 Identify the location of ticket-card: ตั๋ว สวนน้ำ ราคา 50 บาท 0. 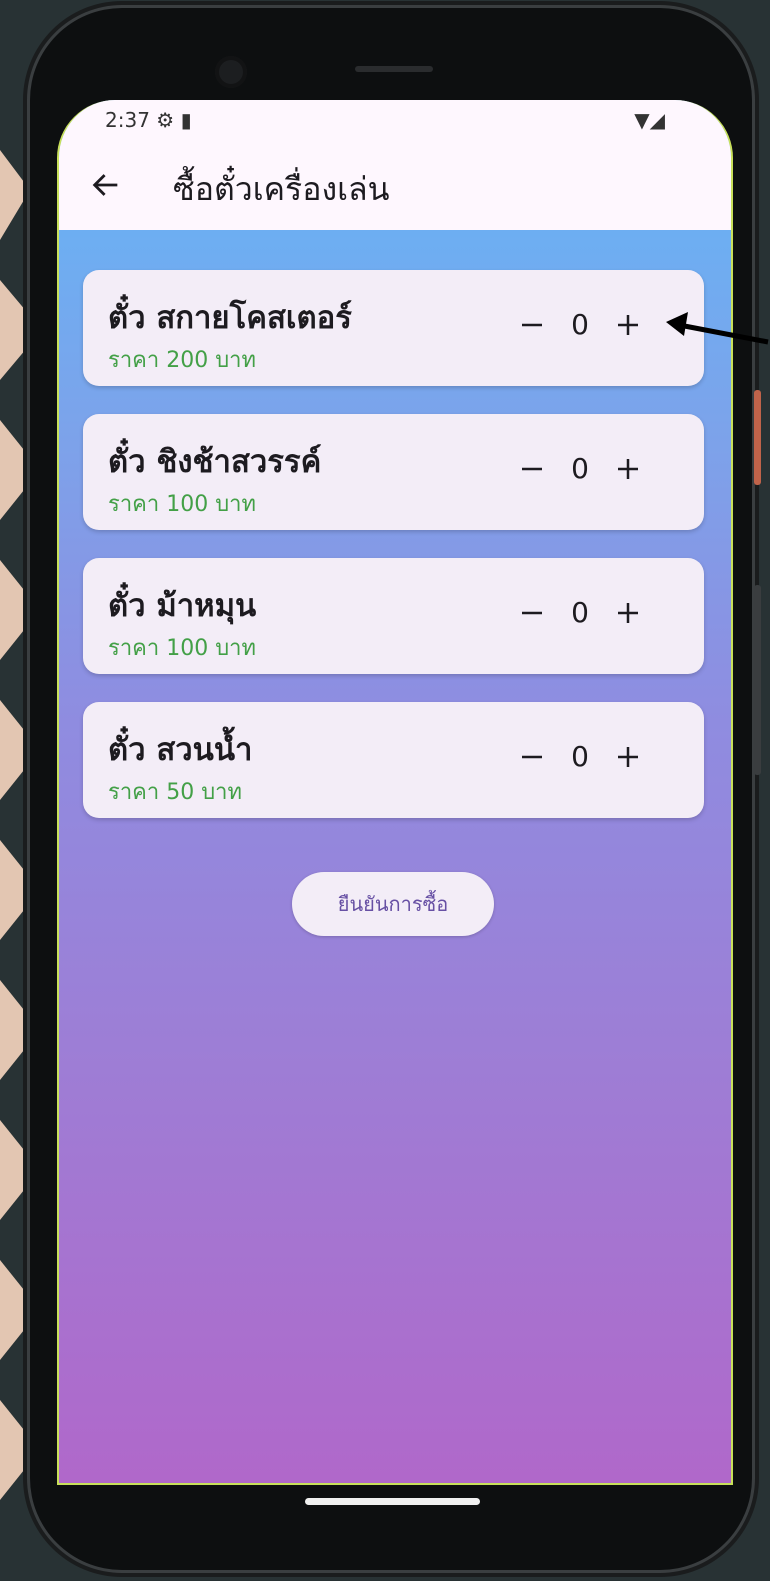
(393, 760).